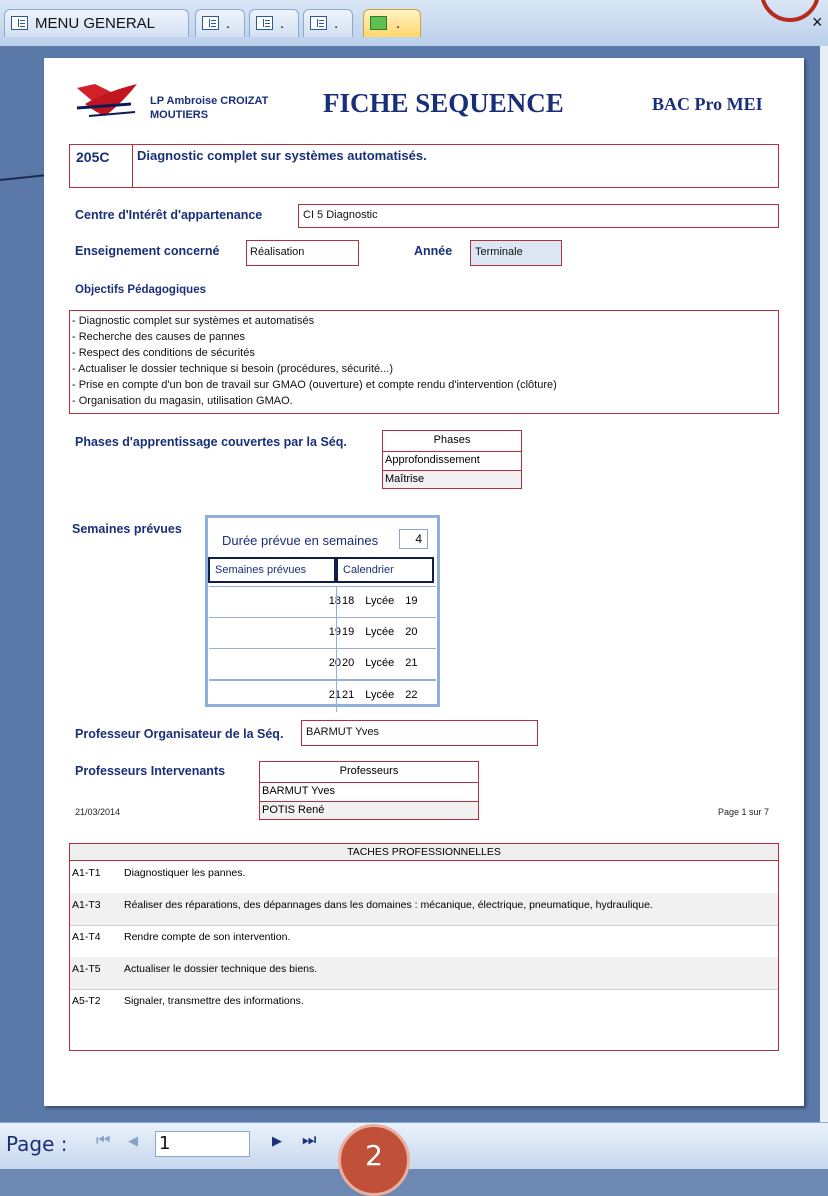 The height and width of the screenshot is (1196, 828). I want to click on week-number: 21, so click(334, 695).